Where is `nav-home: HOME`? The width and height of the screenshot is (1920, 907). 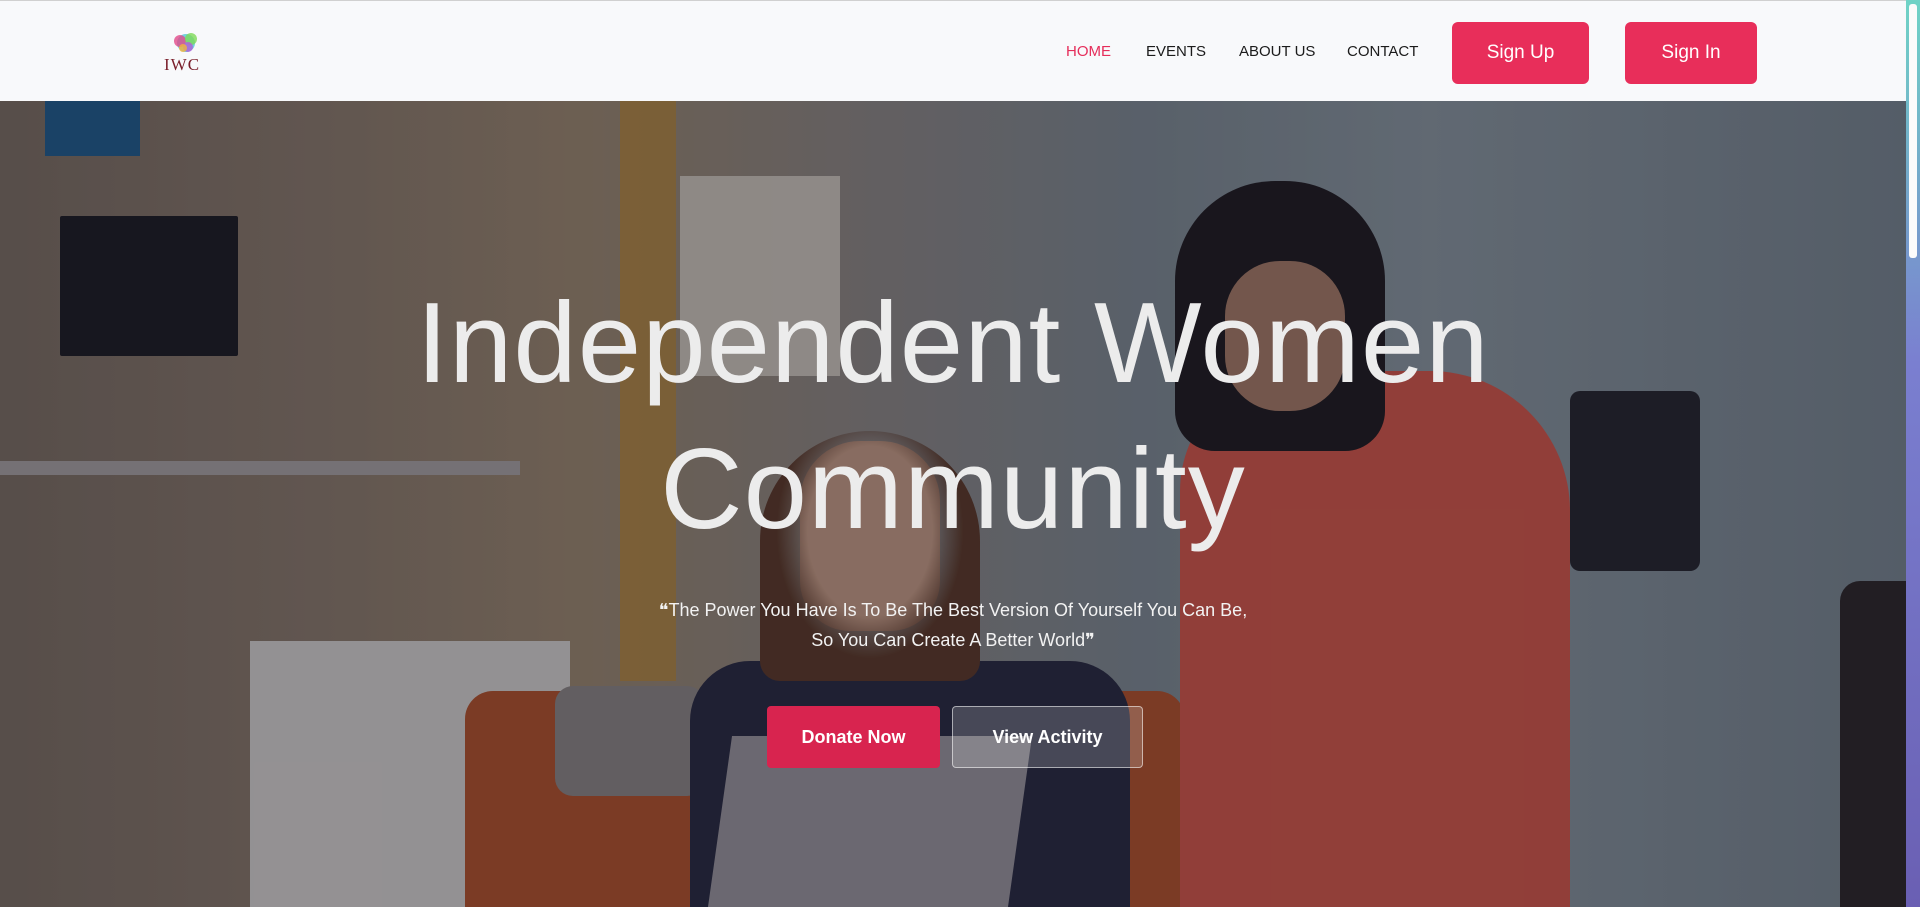
nav-home: HOME is located at coordinates (1088, 51).